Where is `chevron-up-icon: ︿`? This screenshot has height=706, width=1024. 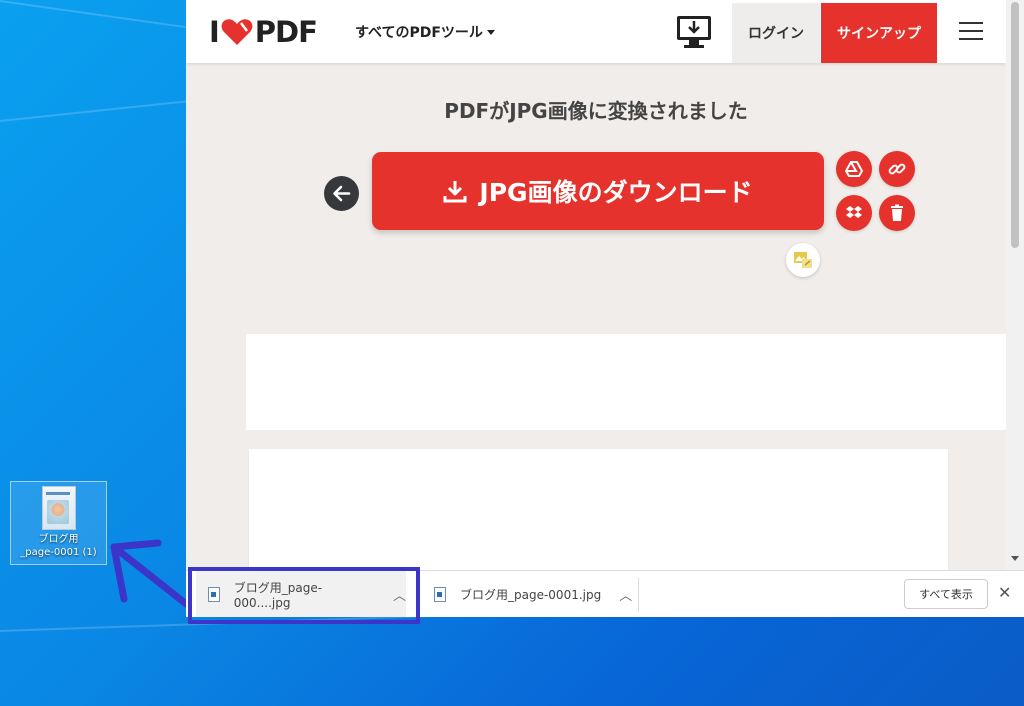 chevron-up-icon: ︿ is located at coordinates (625, 594).